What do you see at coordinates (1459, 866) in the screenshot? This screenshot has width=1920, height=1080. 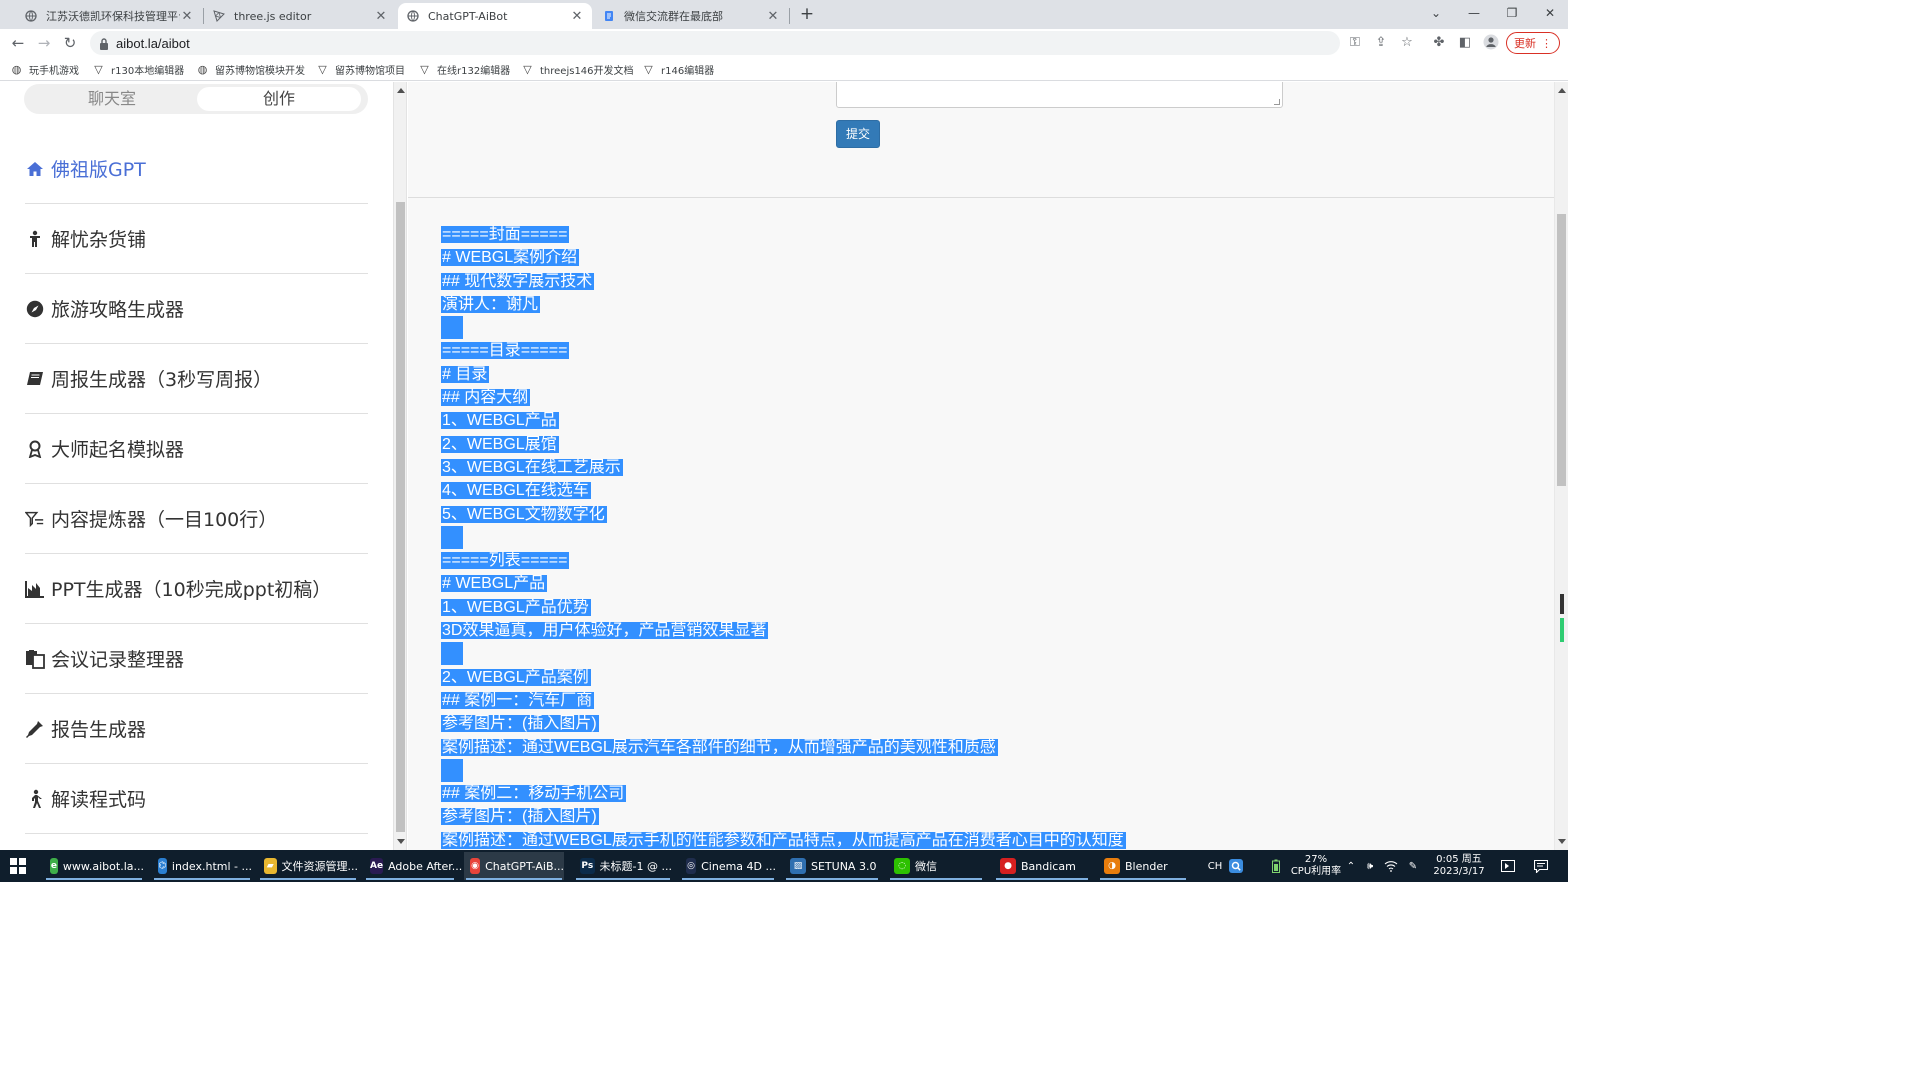 I see `clock: 0:05 周五 2023/3/17` at bounding box center [1459, 866].